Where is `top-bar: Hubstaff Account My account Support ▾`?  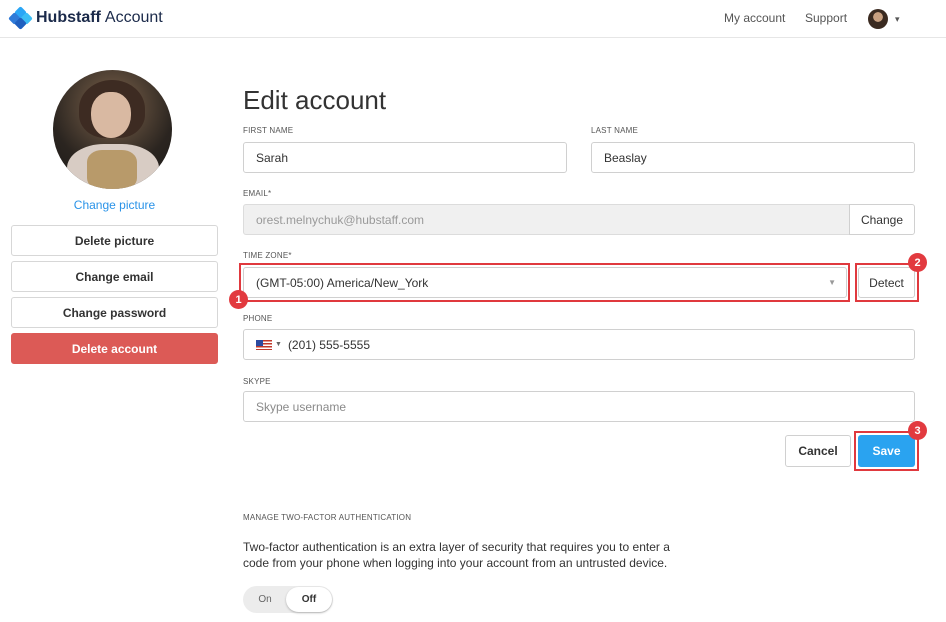
top-bar: Hubstaff Account My account Support ▾ is located at coordinates (473, 19).